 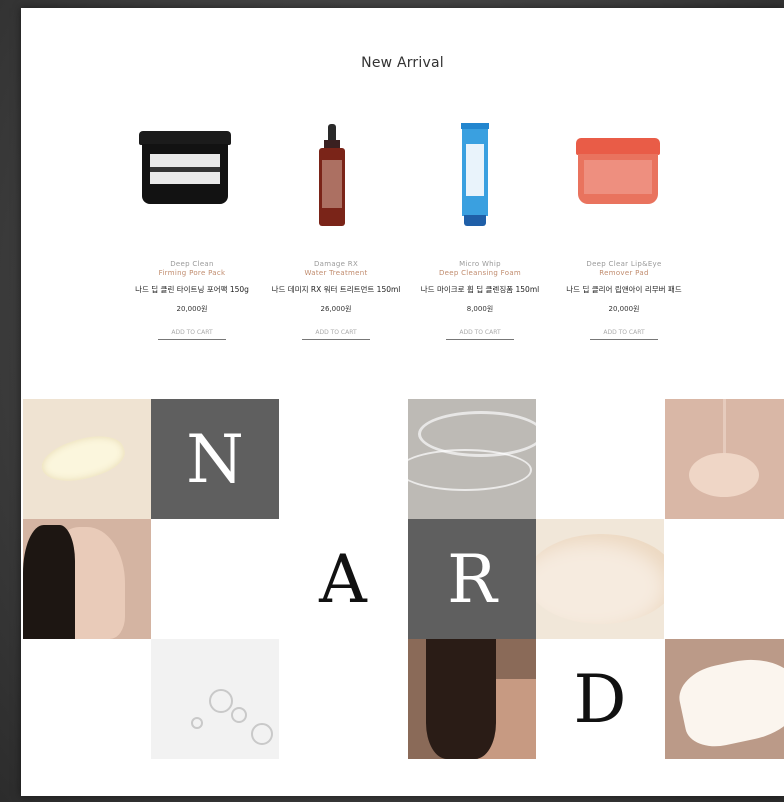 What do you see at coordinates (724, 459) in the screenshot?
I see `serum-drop-image` at bounding box center [724, 459].